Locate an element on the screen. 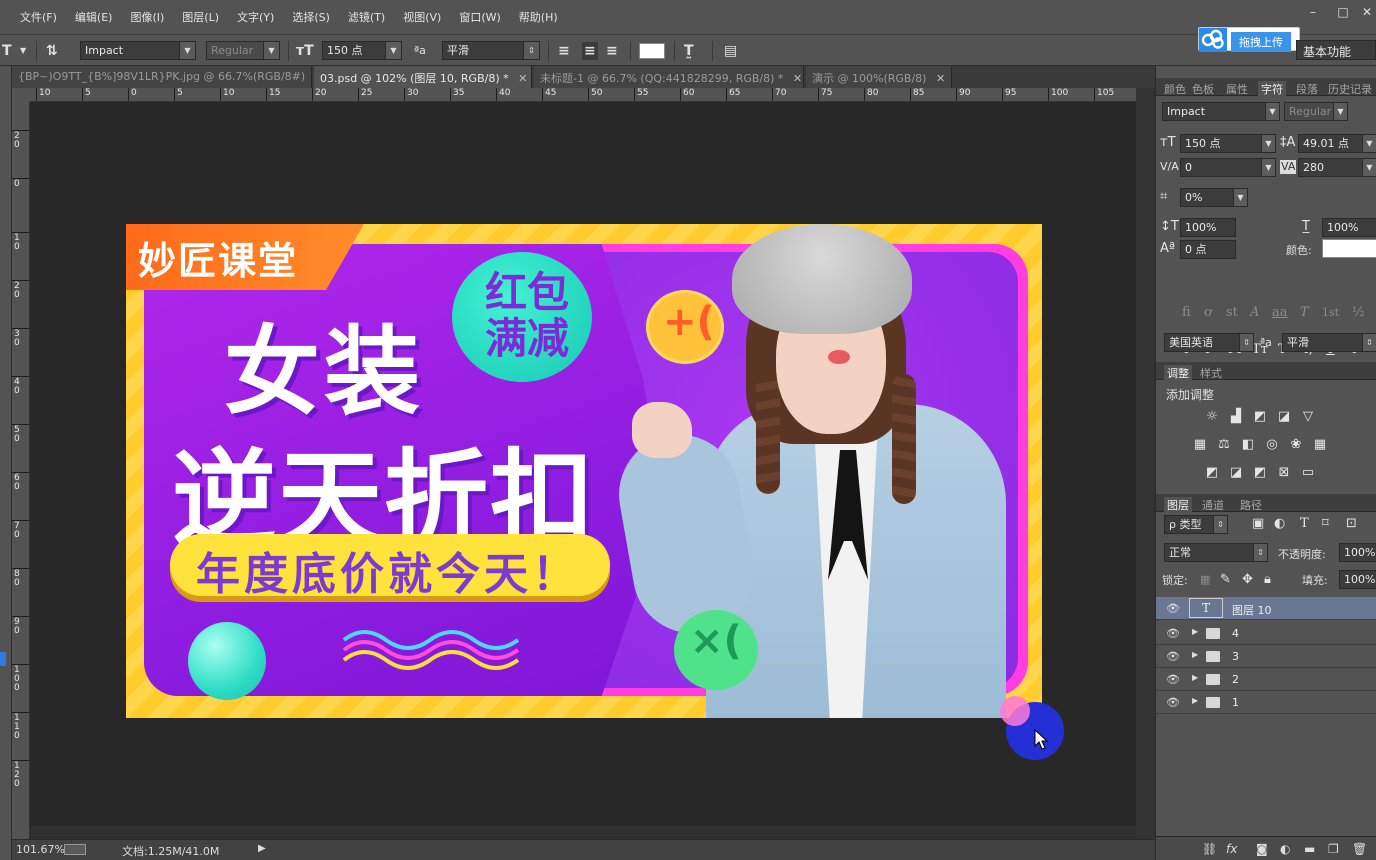 The width and height of the screenshot is (1376, 860). menu-select: 选择(S) is located at coordinates (311, 17).